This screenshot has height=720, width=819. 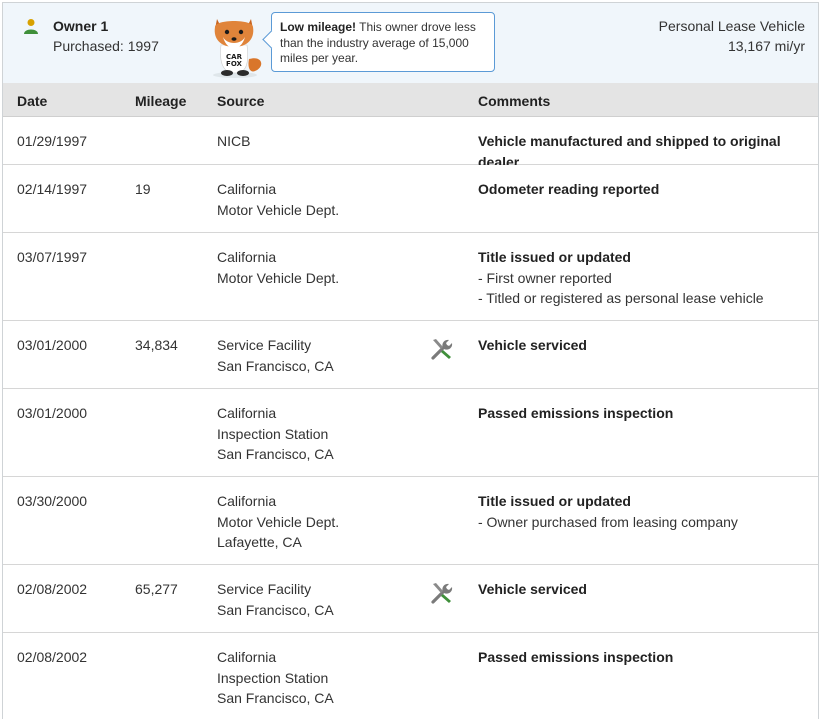 I want to click on vehicle-type: Personal Lease Vehicle, so click(x=731, y=26).